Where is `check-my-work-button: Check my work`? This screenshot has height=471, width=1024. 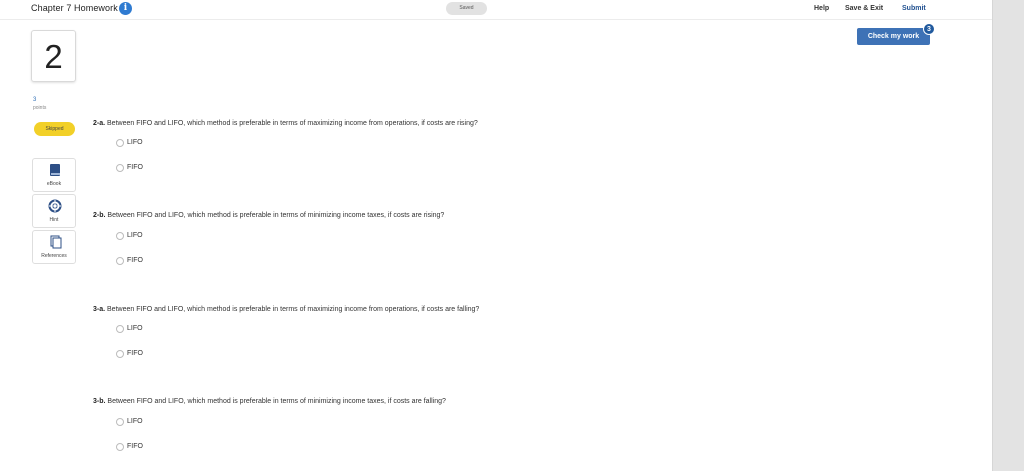
check-my-work-button: Check my work is located at coordinates (893, 36).